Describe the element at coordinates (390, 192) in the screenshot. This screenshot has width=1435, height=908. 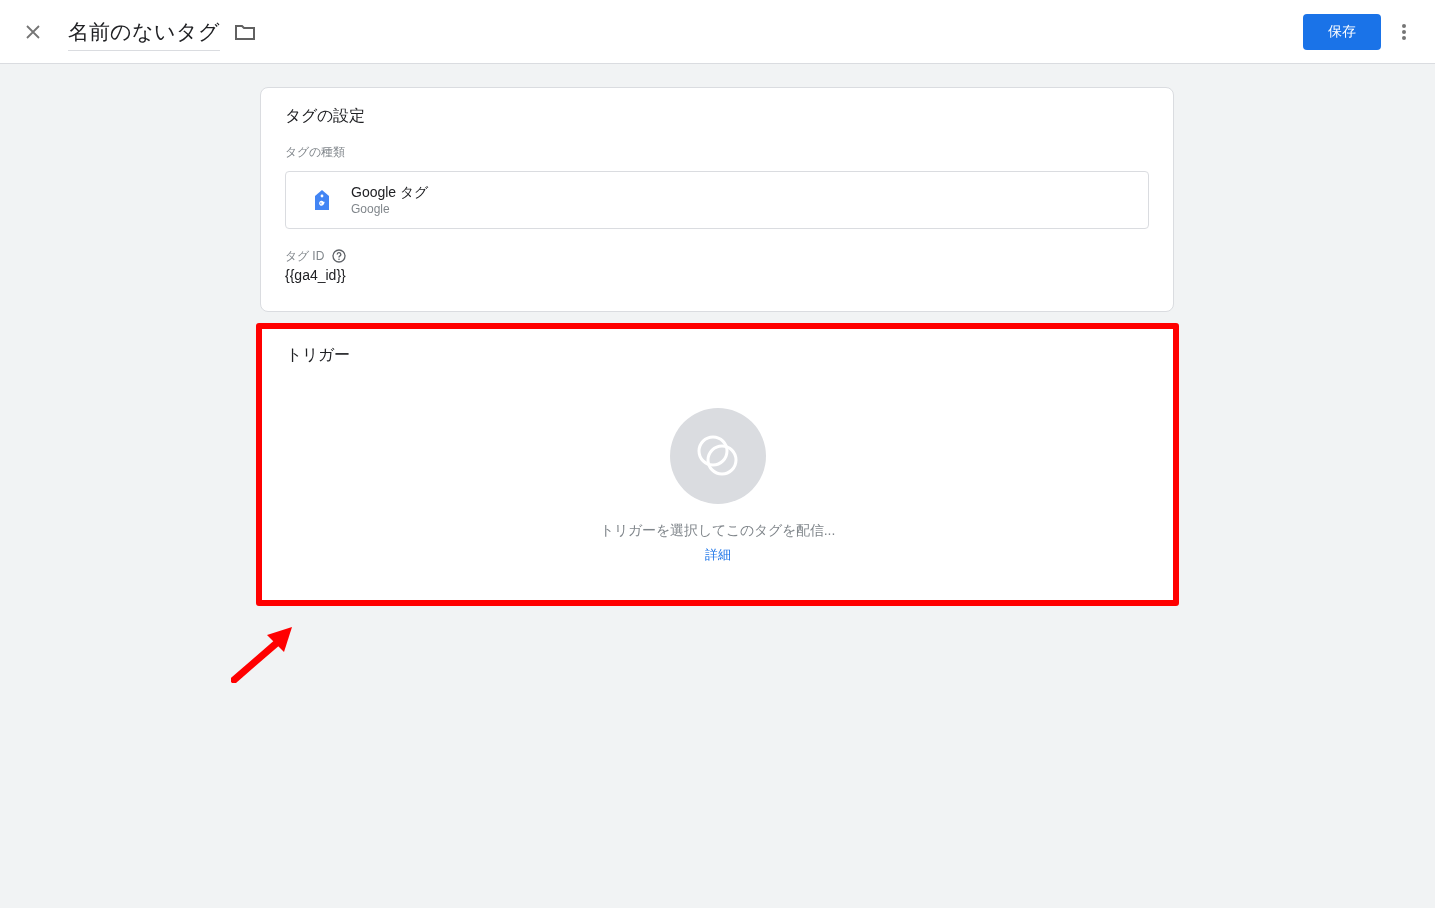
I see `tag-type-name: Google タグ` at that location.